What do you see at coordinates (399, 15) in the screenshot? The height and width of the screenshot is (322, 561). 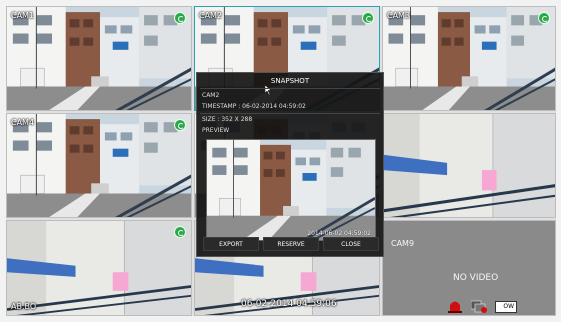 I see `camera-label: CAM3` at bounding box center [399, 15].